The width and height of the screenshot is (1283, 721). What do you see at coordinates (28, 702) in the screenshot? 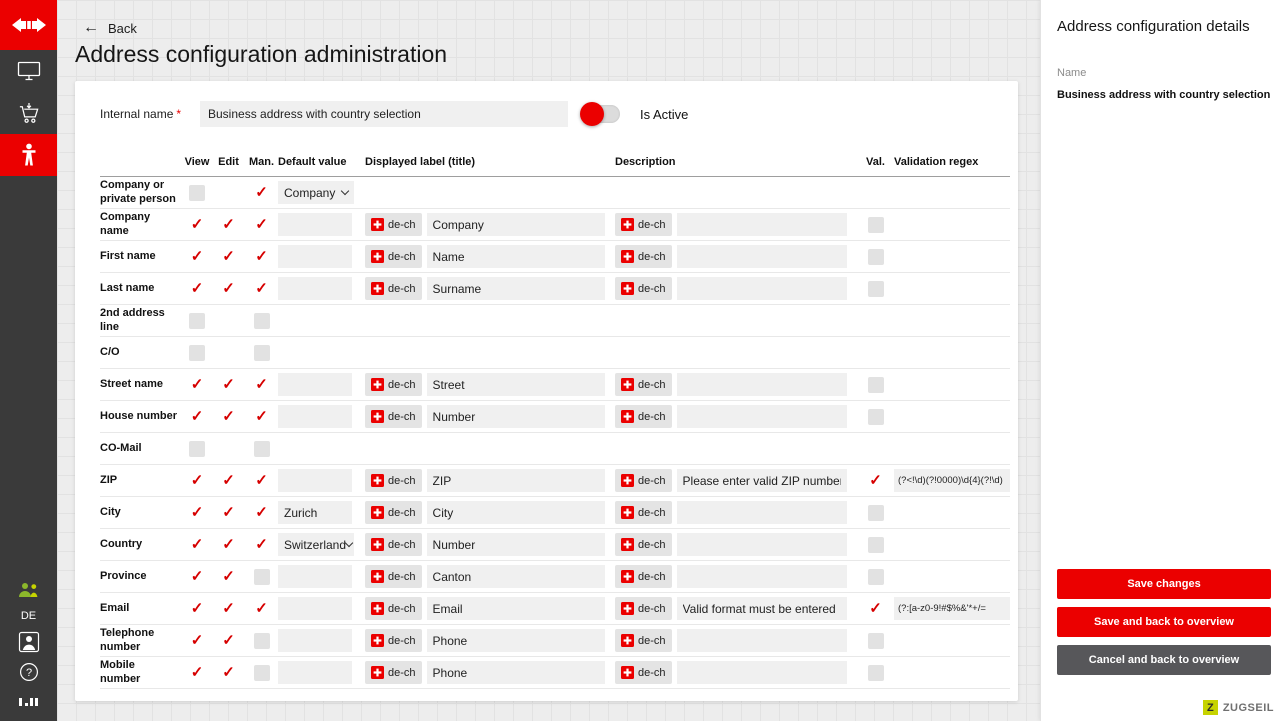
I see `platform-nav-button` at bounding box center [28, 702].